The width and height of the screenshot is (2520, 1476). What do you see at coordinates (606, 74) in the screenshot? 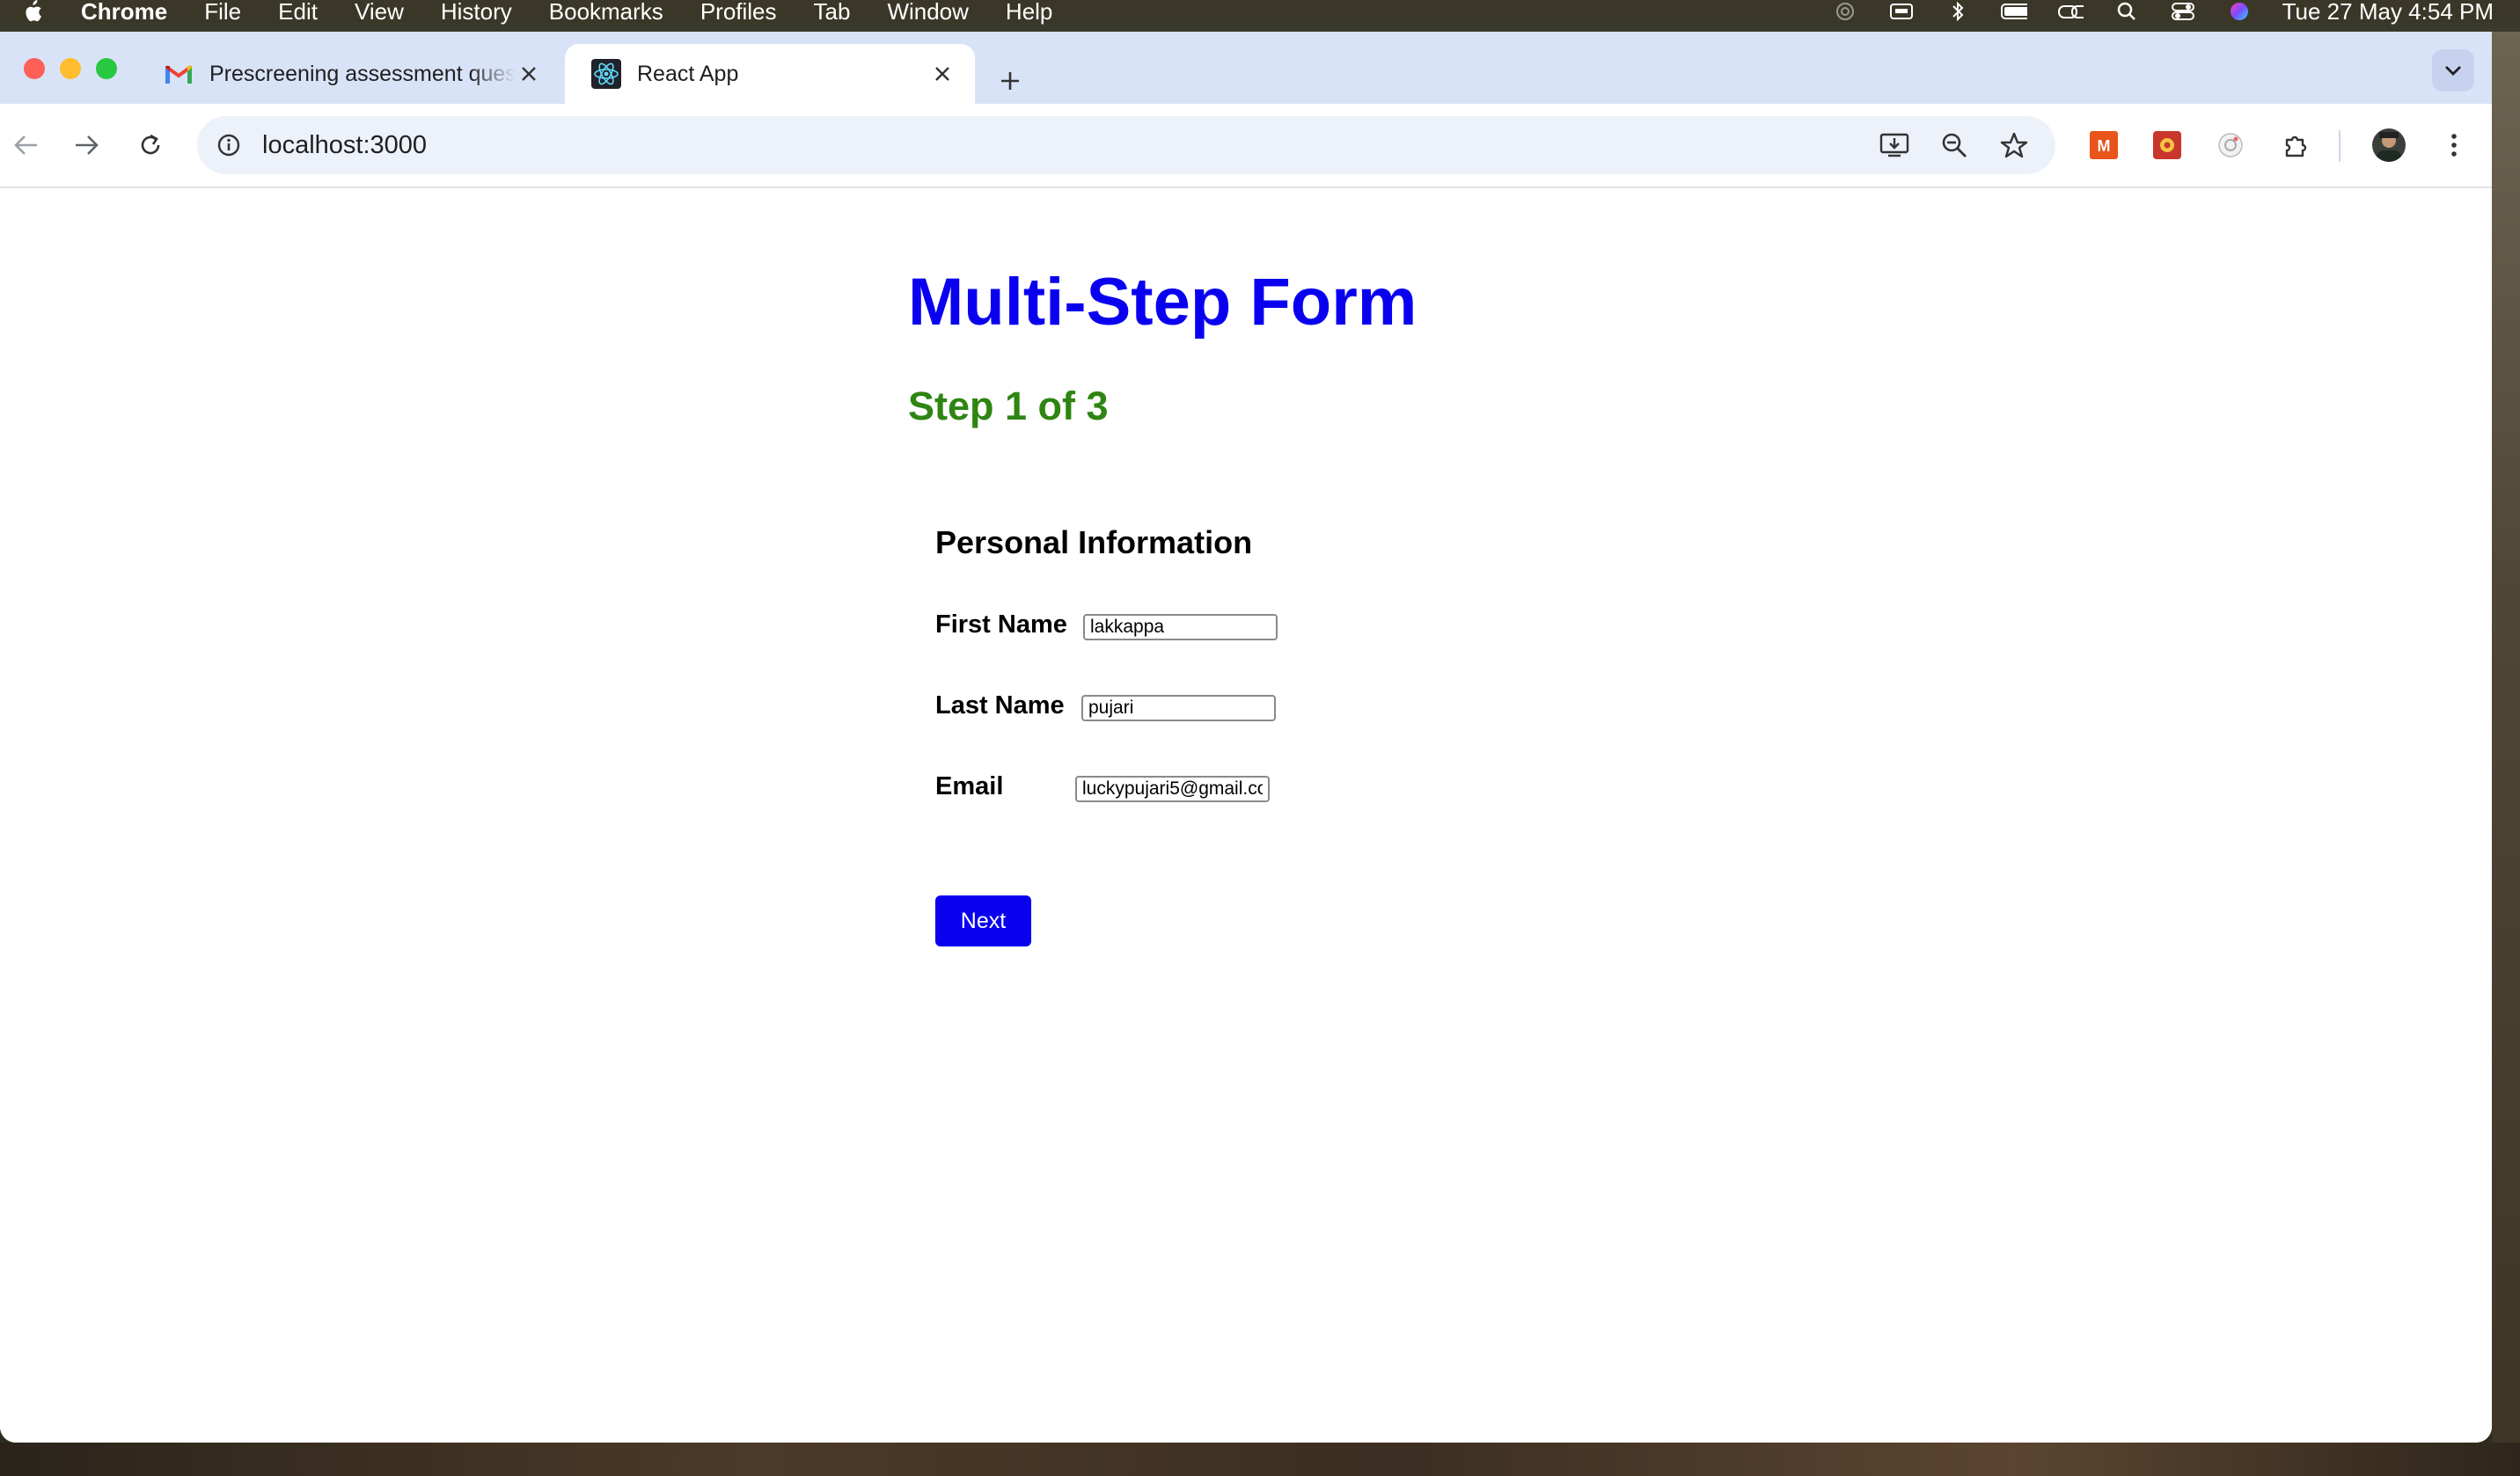
I see `react-icon` at bounding box center [606, 74].